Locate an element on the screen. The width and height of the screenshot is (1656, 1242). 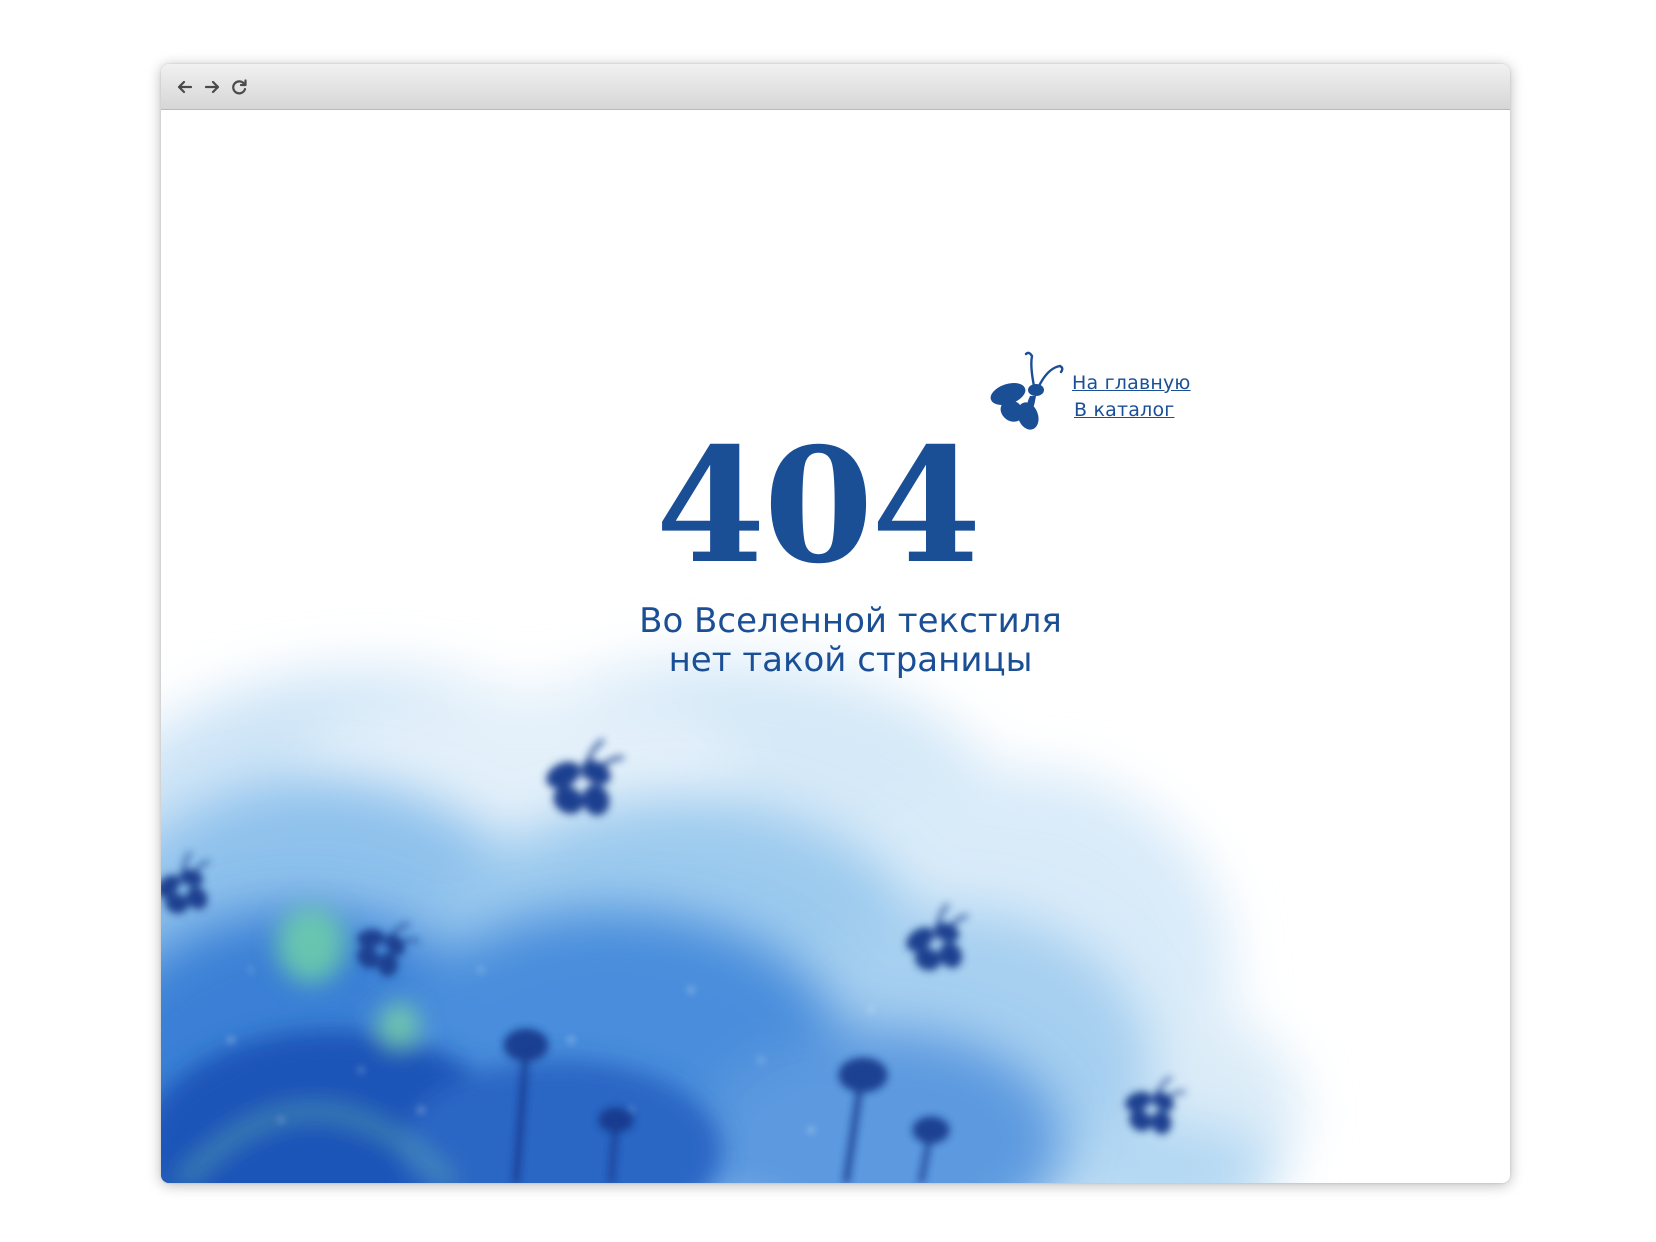
error-message: Во Вселенной текстиля нет такой страницы is located at coordinates (850, 641).